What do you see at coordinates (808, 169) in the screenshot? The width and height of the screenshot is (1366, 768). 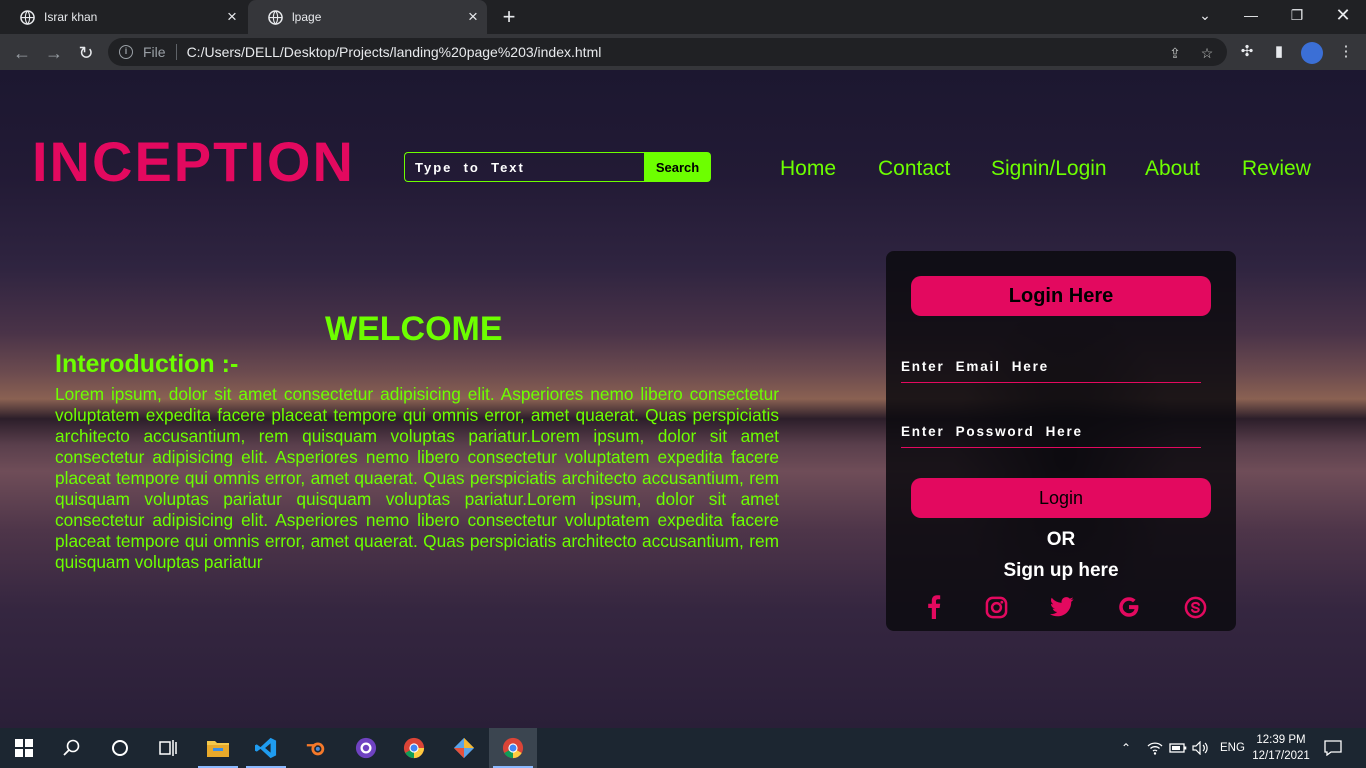 I see `nav-home: Home` at bounding box center [808, 169].